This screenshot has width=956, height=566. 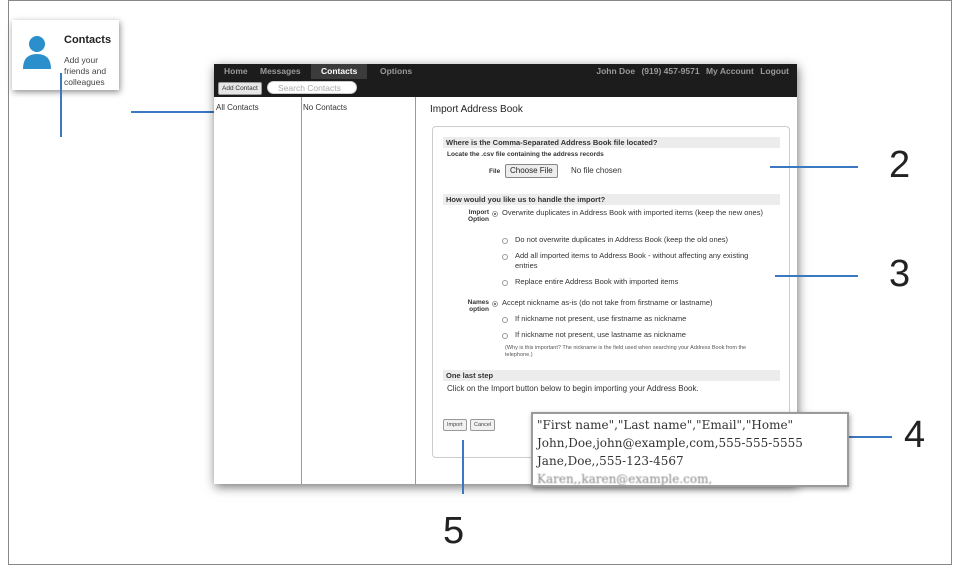 I want to click on page-title: Import Address Book, so click(x=476, y=109).